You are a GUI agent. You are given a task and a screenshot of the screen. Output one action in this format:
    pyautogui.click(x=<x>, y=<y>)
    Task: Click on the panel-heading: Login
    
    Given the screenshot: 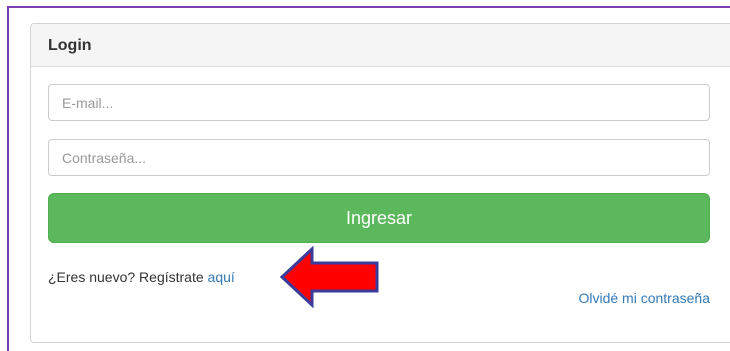 What is the action you would take?
    pyautogui.click(x=380, y=45)
    